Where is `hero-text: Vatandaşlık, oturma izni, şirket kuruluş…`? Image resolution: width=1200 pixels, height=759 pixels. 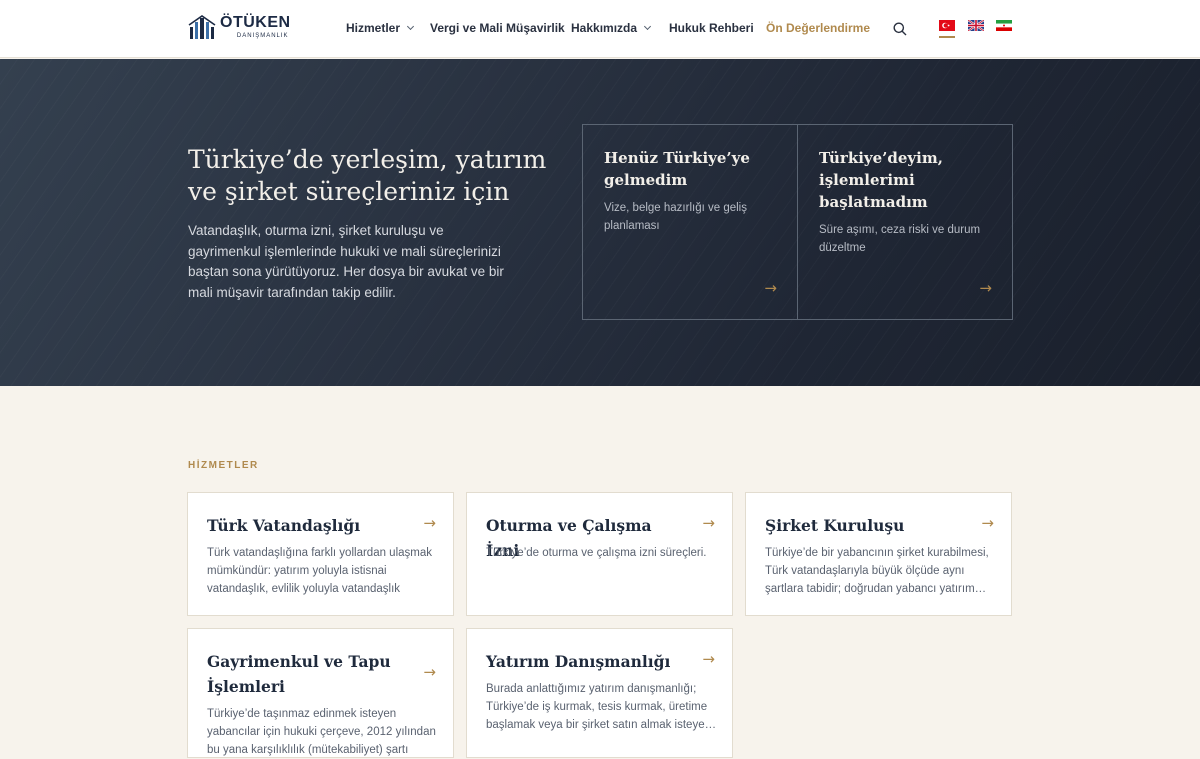
hero-text: Vatandaşlık, oturma izni, şirket kuruluş… is located at coordinates (346, 261).